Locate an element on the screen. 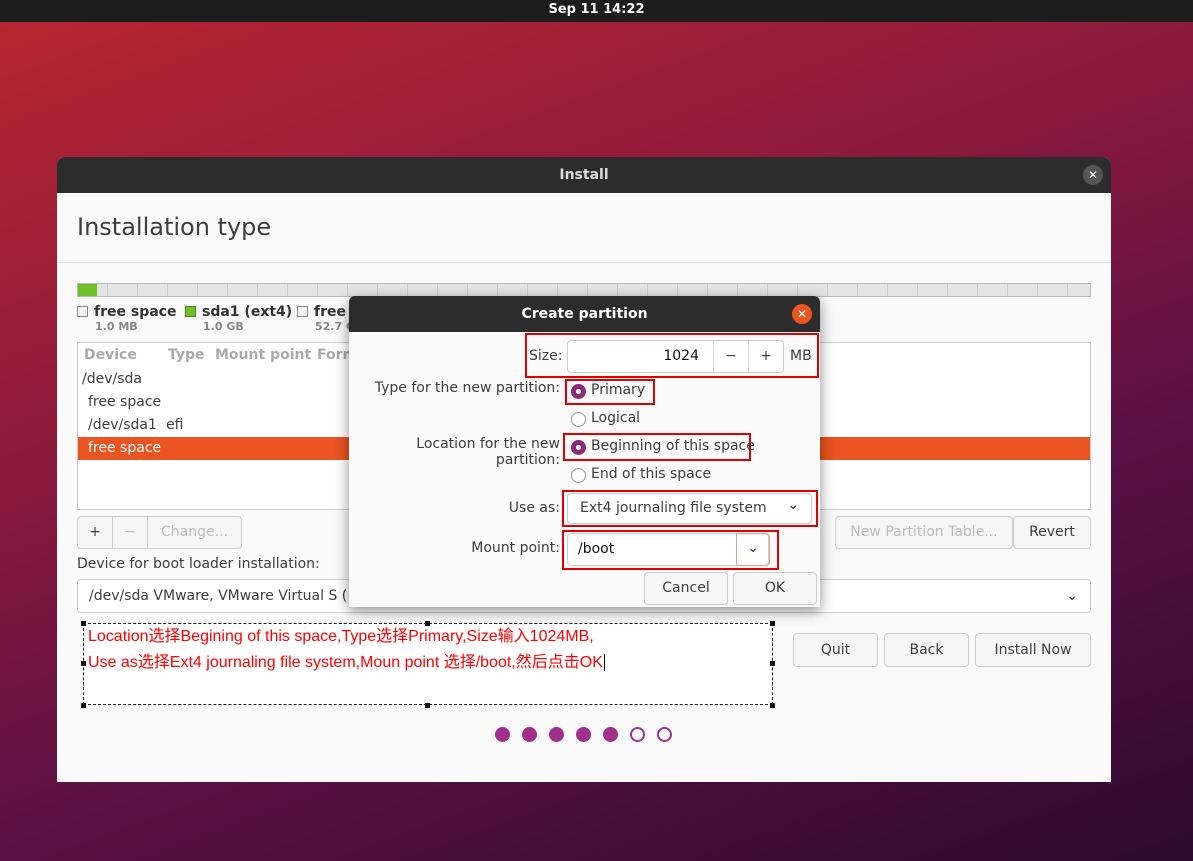 Image resolution: width=1193 pixels, height=861 pixels. beginning-label: Beginning of this space is located at coordinates (673, 446).